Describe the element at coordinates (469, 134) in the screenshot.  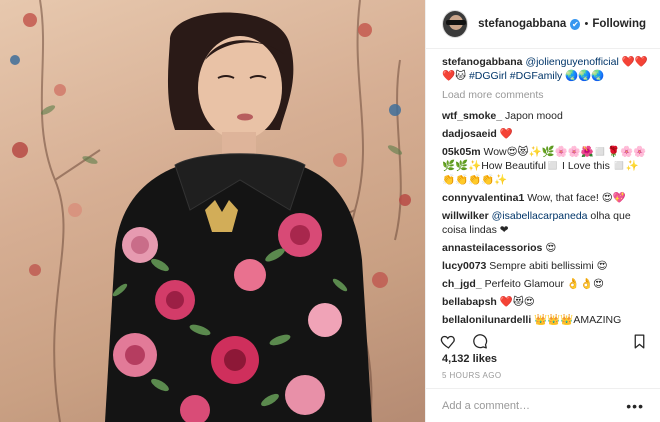
I see `comment-username: dadjosaeid` at that location.